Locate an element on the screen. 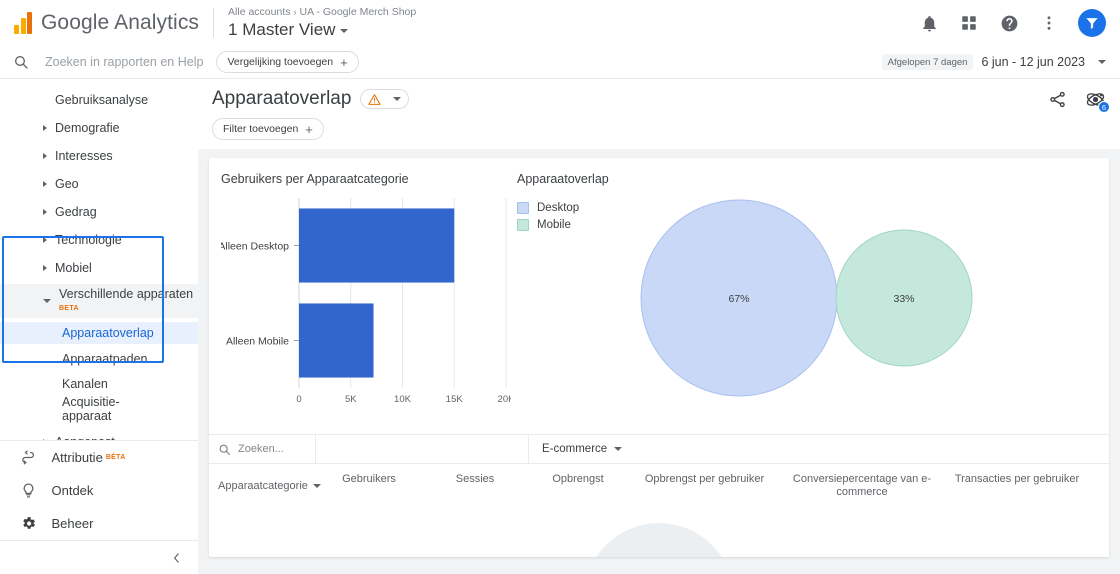  sidebar-section-label: Ontdek is located at coordinates (72, 490).